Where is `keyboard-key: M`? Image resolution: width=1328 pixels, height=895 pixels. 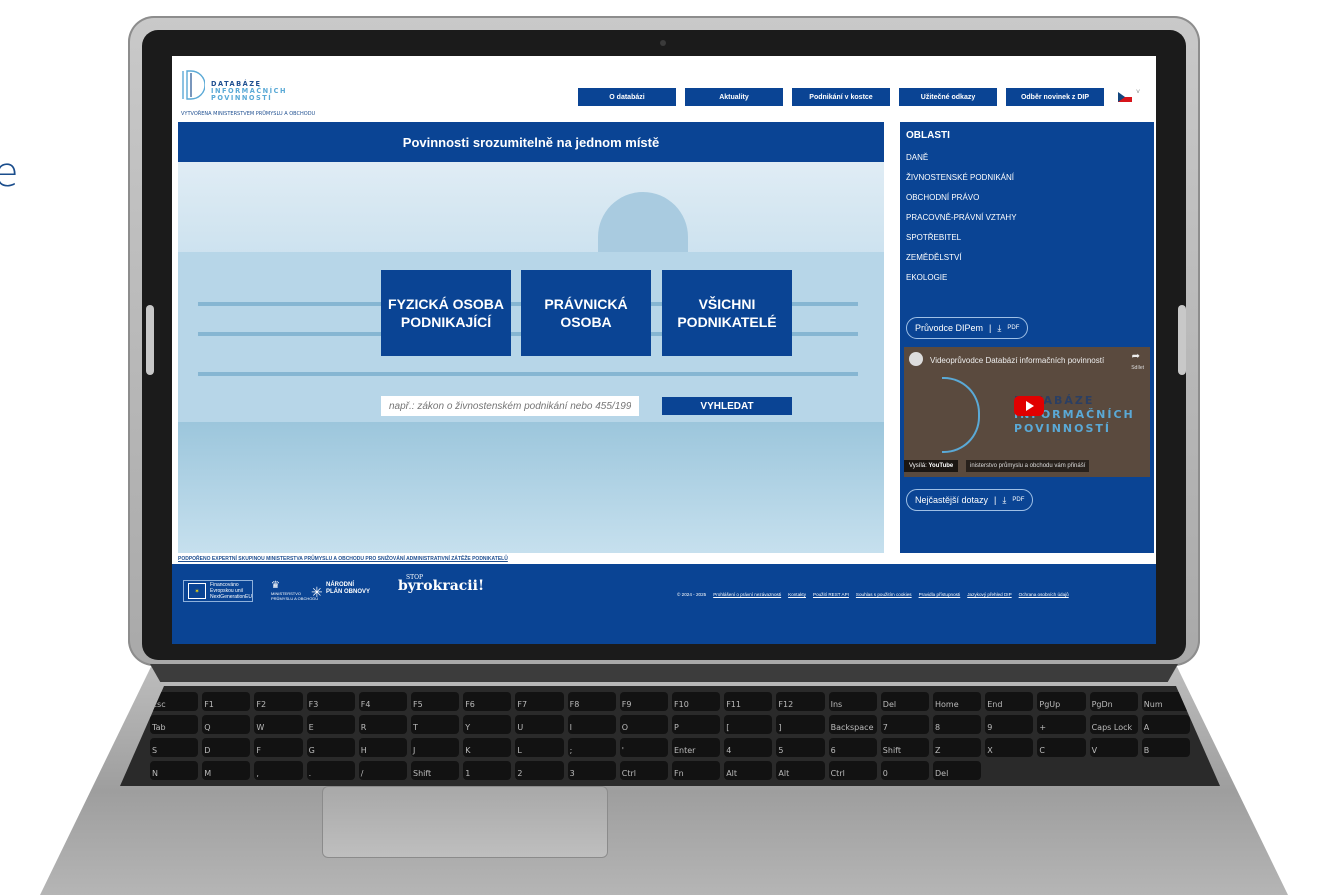
keyboard-key: M is located at coordinates (226, 770).